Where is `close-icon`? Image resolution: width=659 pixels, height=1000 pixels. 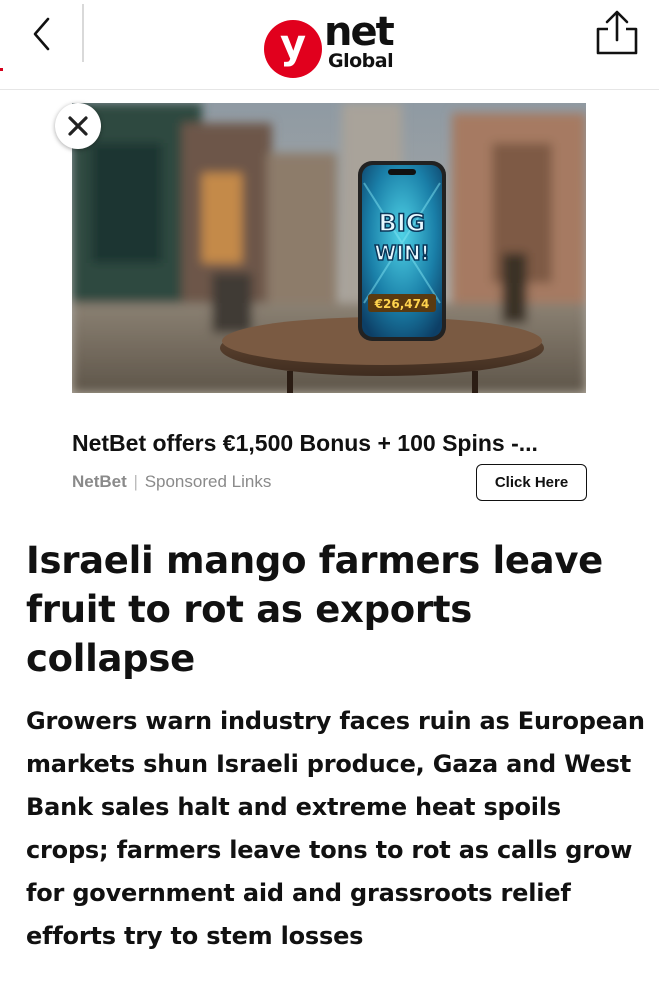
close-icon is located at coordinates (78, 126).